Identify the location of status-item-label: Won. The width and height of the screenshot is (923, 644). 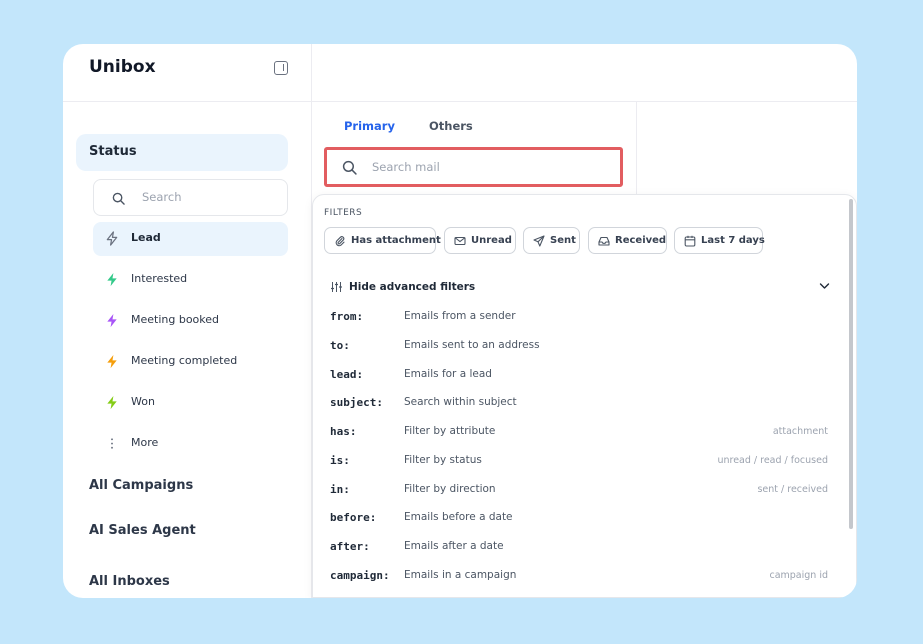
(143, 401).